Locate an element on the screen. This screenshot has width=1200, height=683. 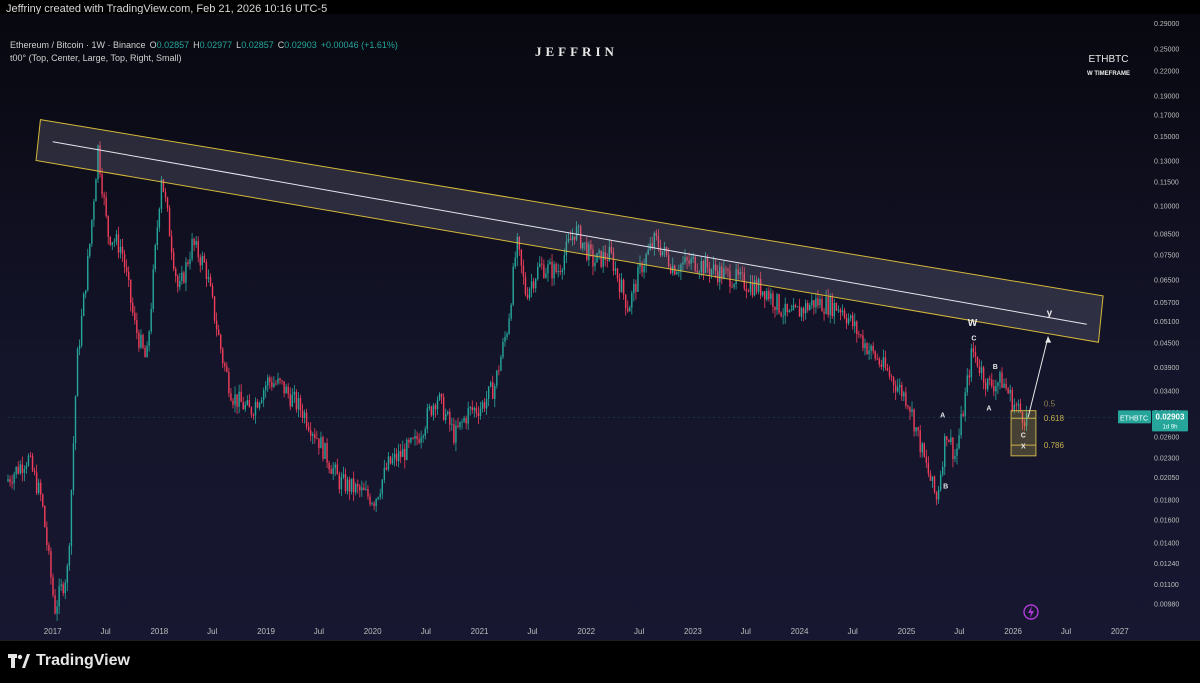
wave-label: C is located at coordinates (1023, 436).